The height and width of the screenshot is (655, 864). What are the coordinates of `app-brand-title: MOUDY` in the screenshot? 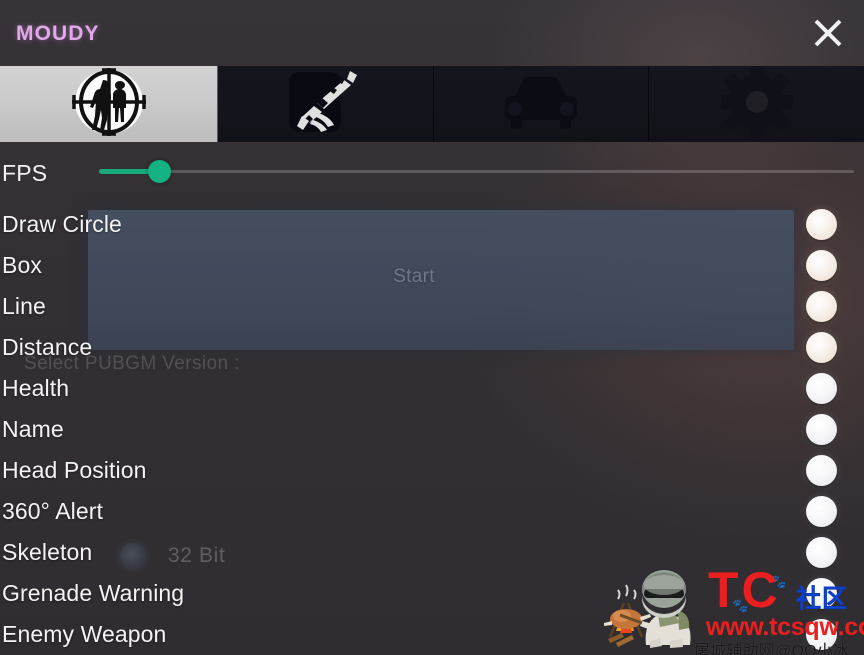 It's located at (58, 33).